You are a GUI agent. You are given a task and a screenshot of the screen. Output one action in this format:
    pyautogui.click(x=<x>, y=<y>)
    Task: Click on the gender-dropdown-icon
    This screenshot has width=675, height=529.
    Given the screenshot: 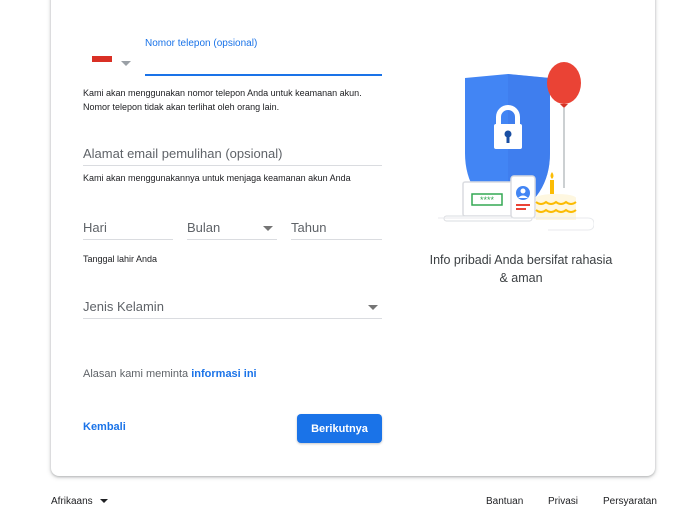 What is the action you would take?
    pyautogui.click(x=373, y=307)
    